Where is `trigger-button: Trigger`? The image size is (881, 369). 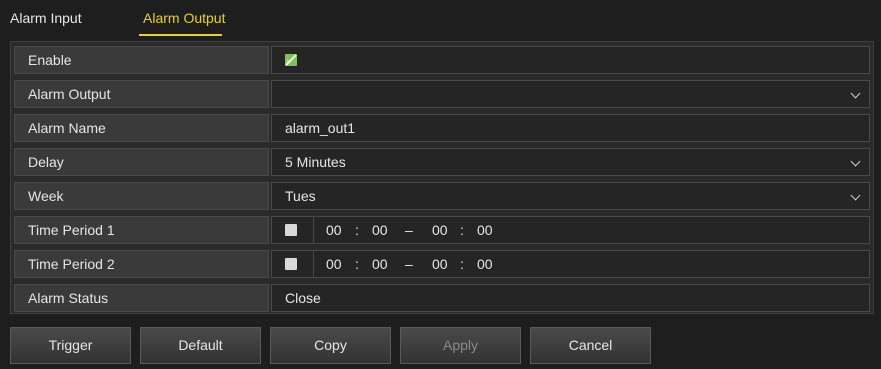
trigger-button: Trigger is located at coordinates (70, 345).